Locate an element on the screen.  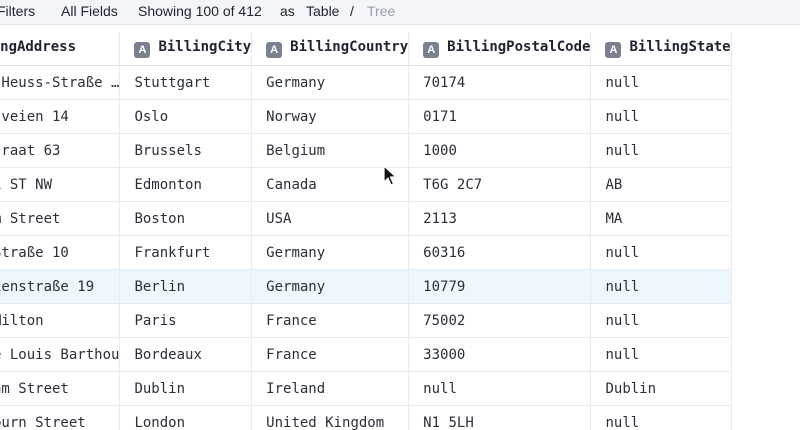
table-cell: 75002 is located at coordinates (500, 320).